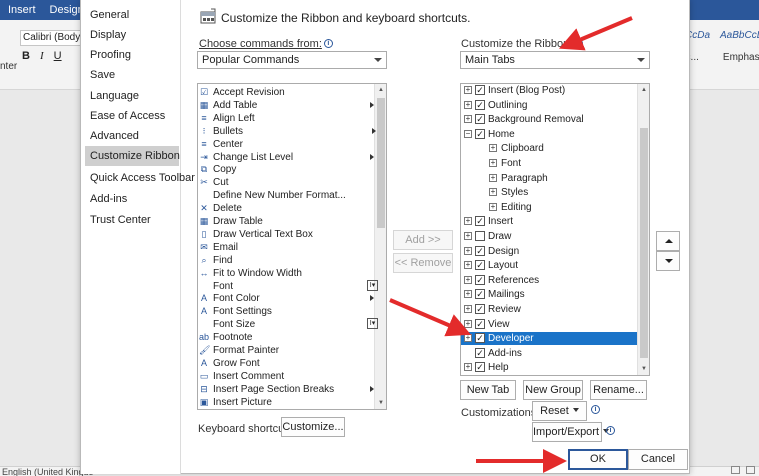 The width and height of the screenshot is (759, 476). Describe the element at coordinates (559, 411) in the screenshot. I see `reset-button: Reset` at that location.